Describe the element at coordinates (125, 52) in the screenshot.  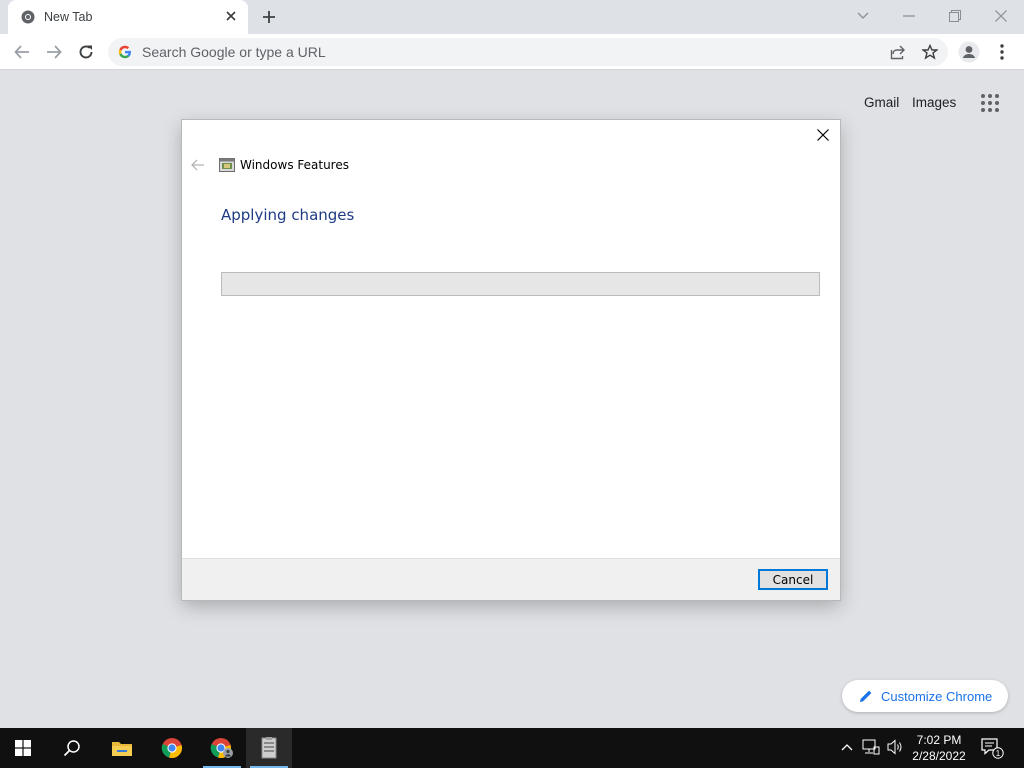
I see `google-g-icon` at that location.